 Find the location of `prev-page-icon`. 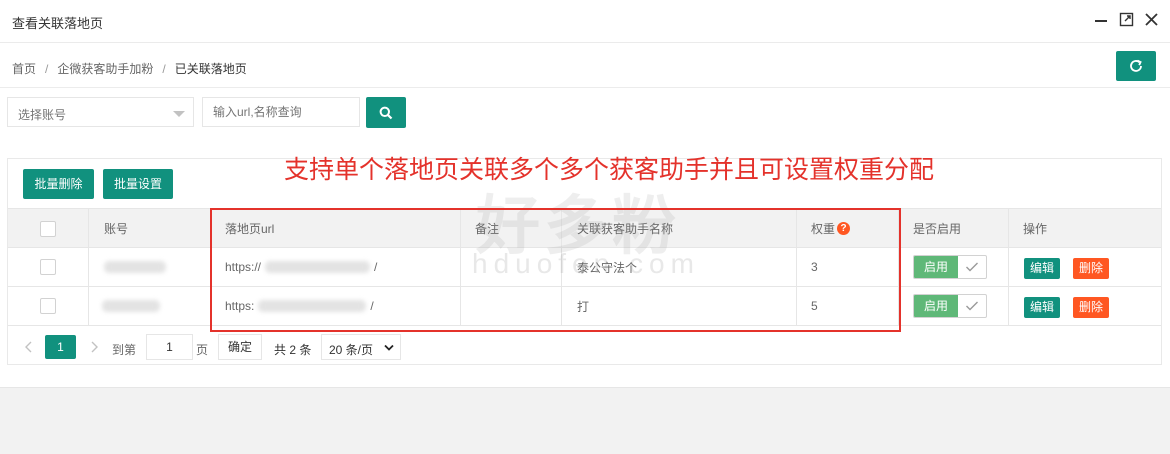

prev-page-icon is located at coordinates (29, 347).